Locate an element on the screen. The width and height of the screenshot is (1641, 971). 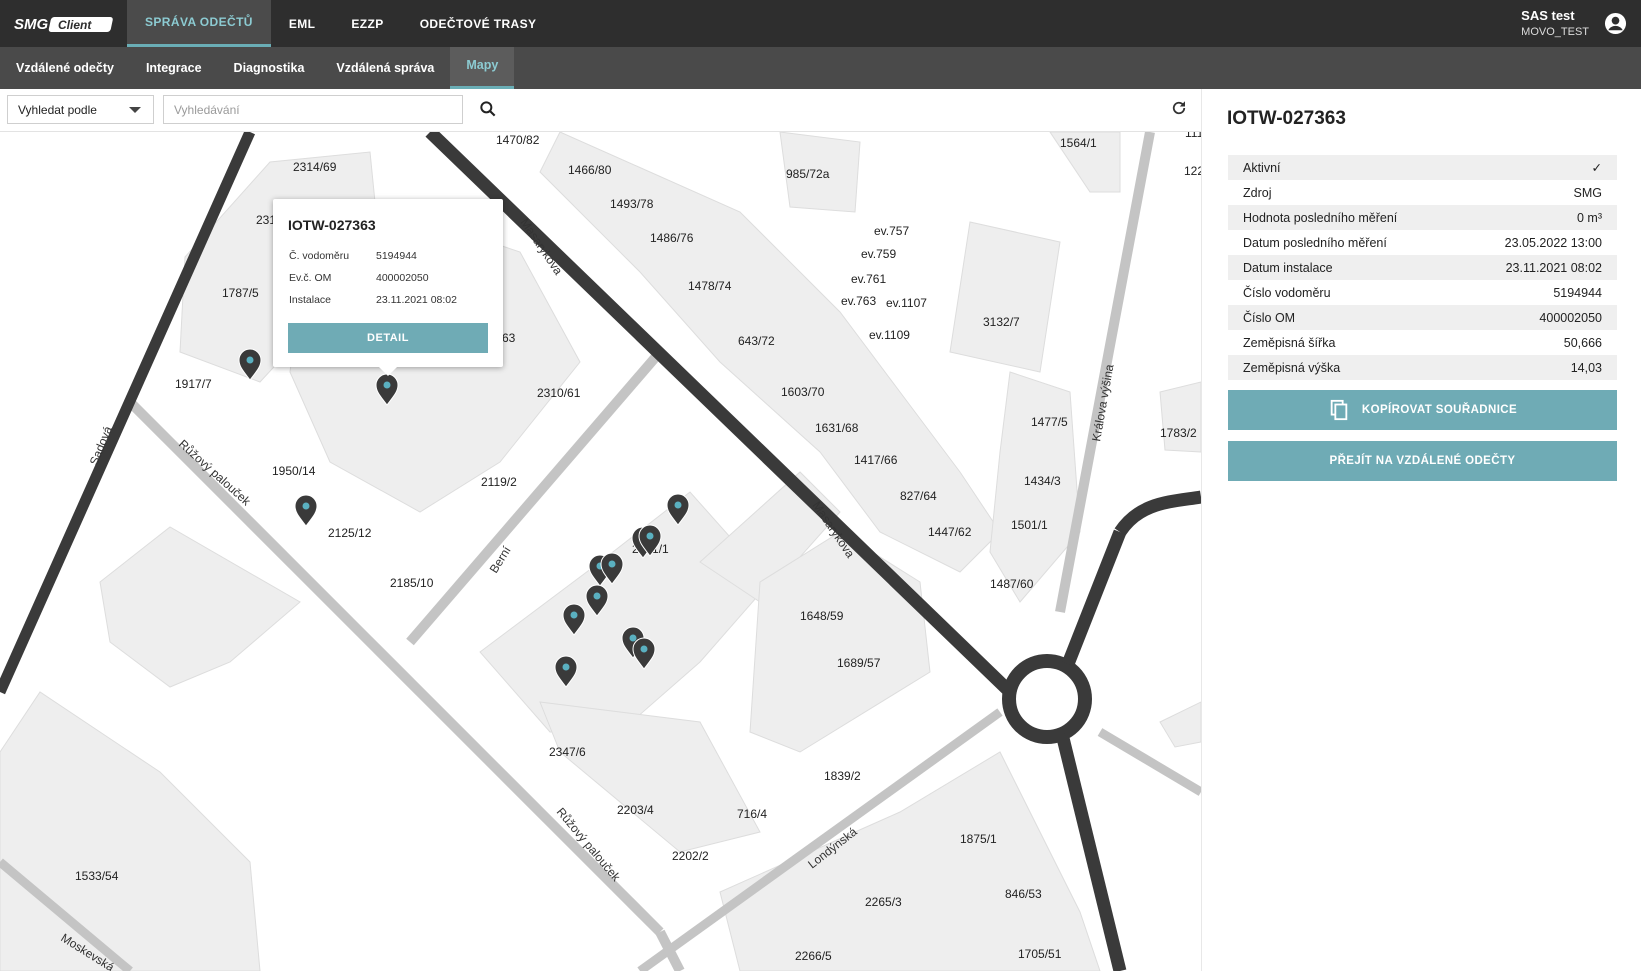
property-label: Aktivní is located at coordinates (1262, 167).